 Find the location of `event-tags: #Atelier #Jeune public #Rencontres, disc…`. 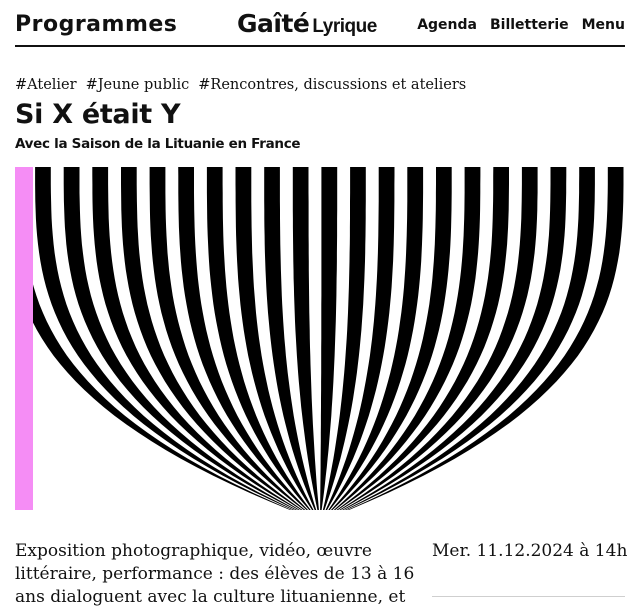

event-tags: #Atelier #Jeune public #Rencontres, disc… is located at coordinates (240, 85).